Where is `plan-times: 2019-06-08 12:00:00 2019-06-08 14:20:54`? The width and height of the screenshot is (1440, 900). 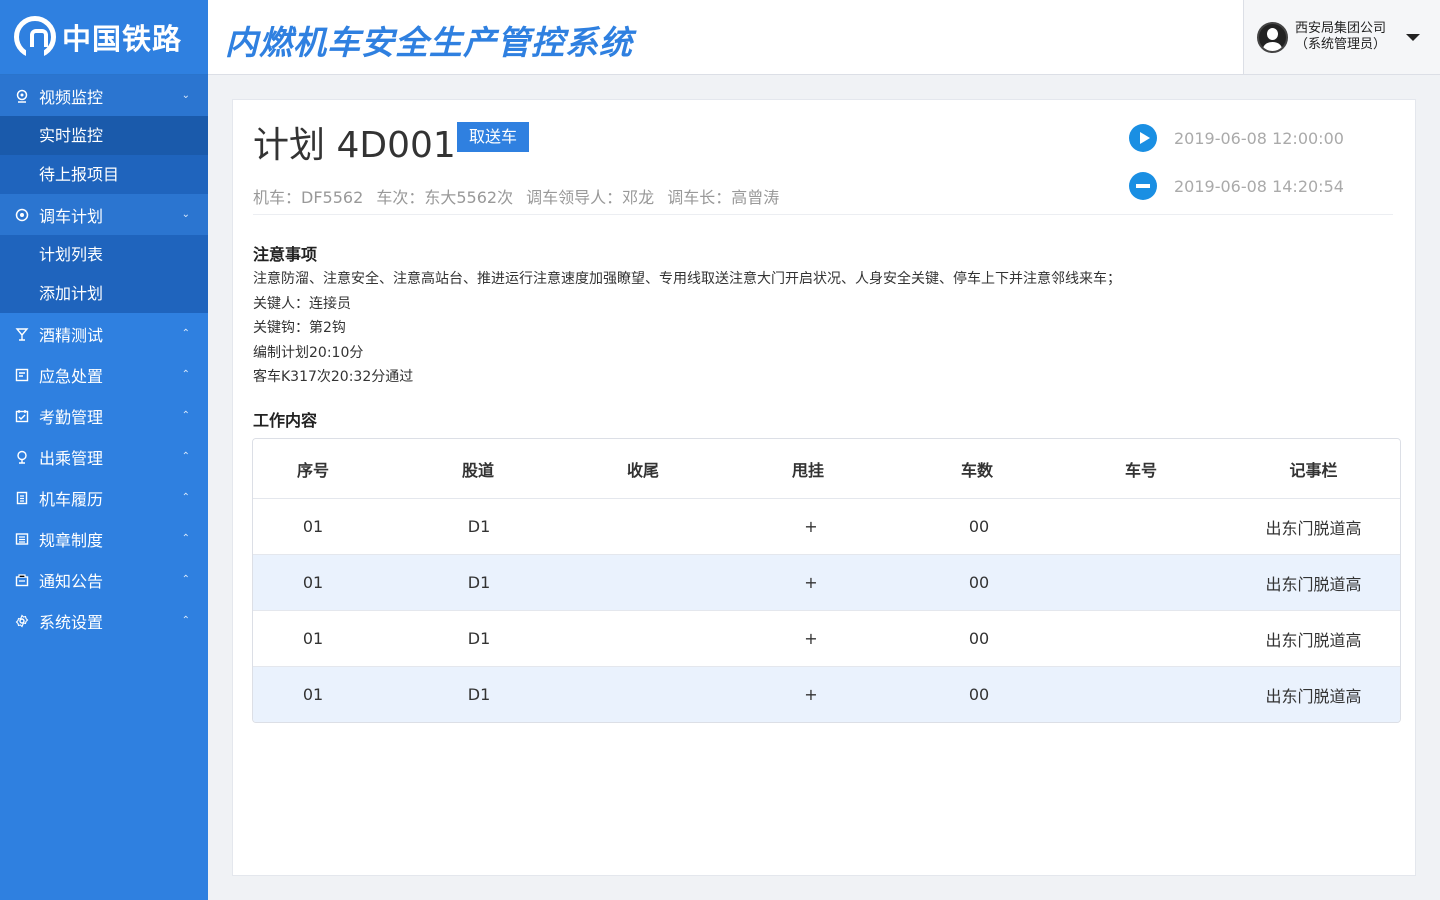 plan-times: 2019-06-08 12:00:00 2019-06-08 14:20:54 is located at coordinates (1236, 172).